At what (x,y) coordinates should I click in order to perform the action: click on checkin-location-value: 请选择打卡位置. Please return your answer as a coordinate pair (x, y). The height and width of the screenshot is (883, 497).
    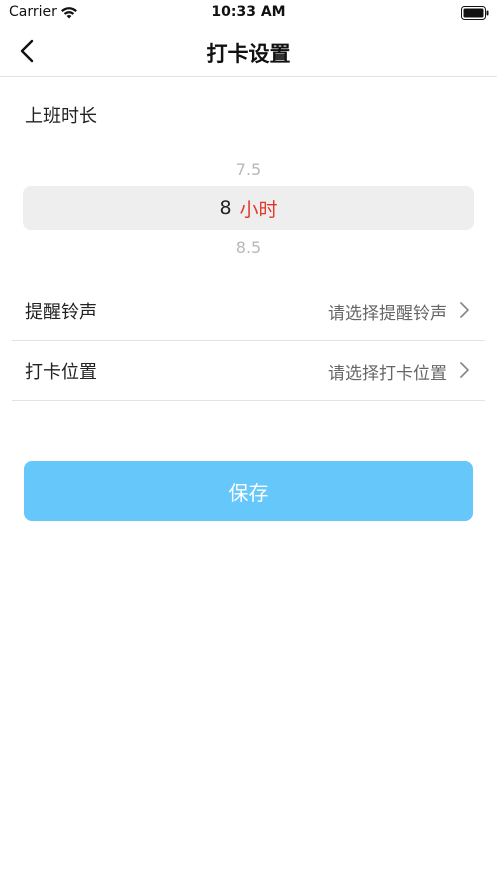
    Looking at the image, I should click on (387, 374).